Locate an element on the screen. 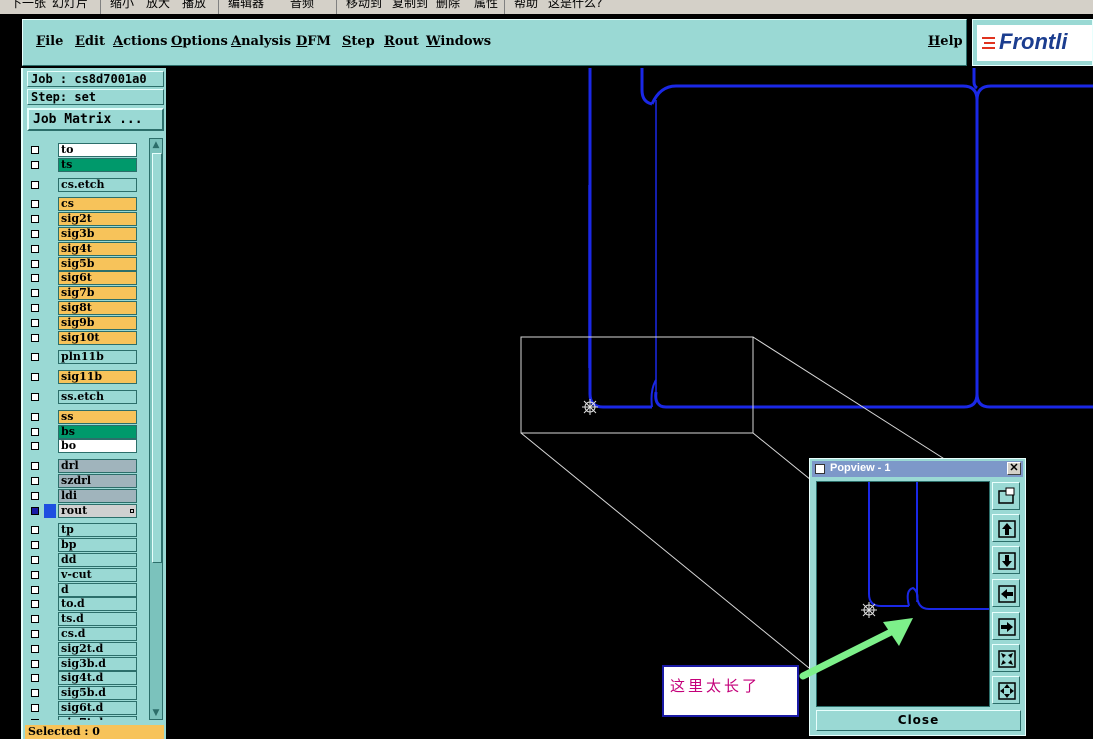 Image resolution: width=1093 pixels, height=739 pixels. viewer-toolbar-item: 删除 is located at coordinates (448, 5).